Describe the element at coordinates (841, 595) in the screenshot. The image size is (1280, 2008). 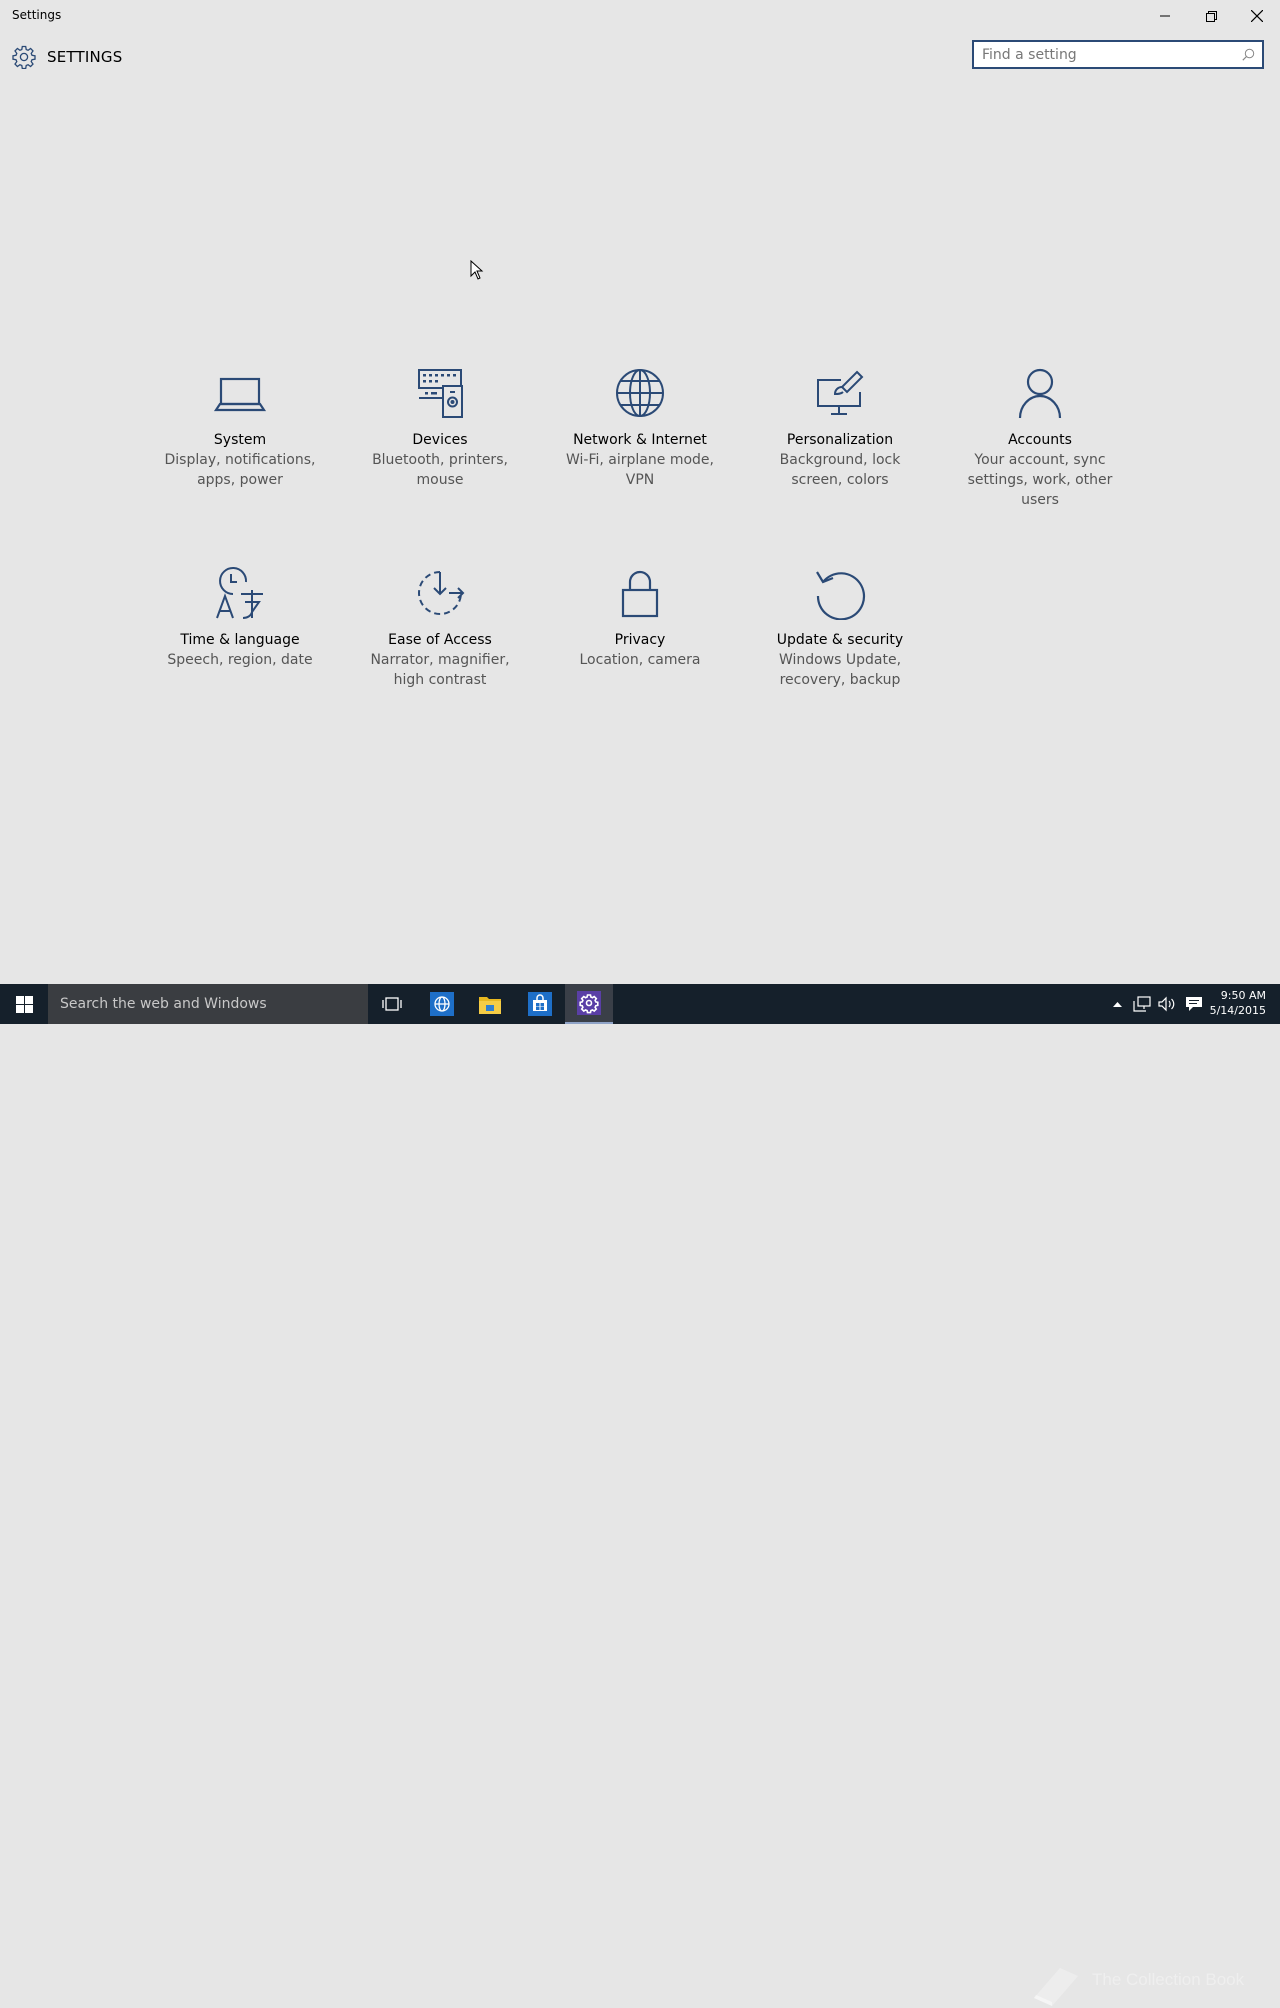
I see `refresh-icon` at that location.